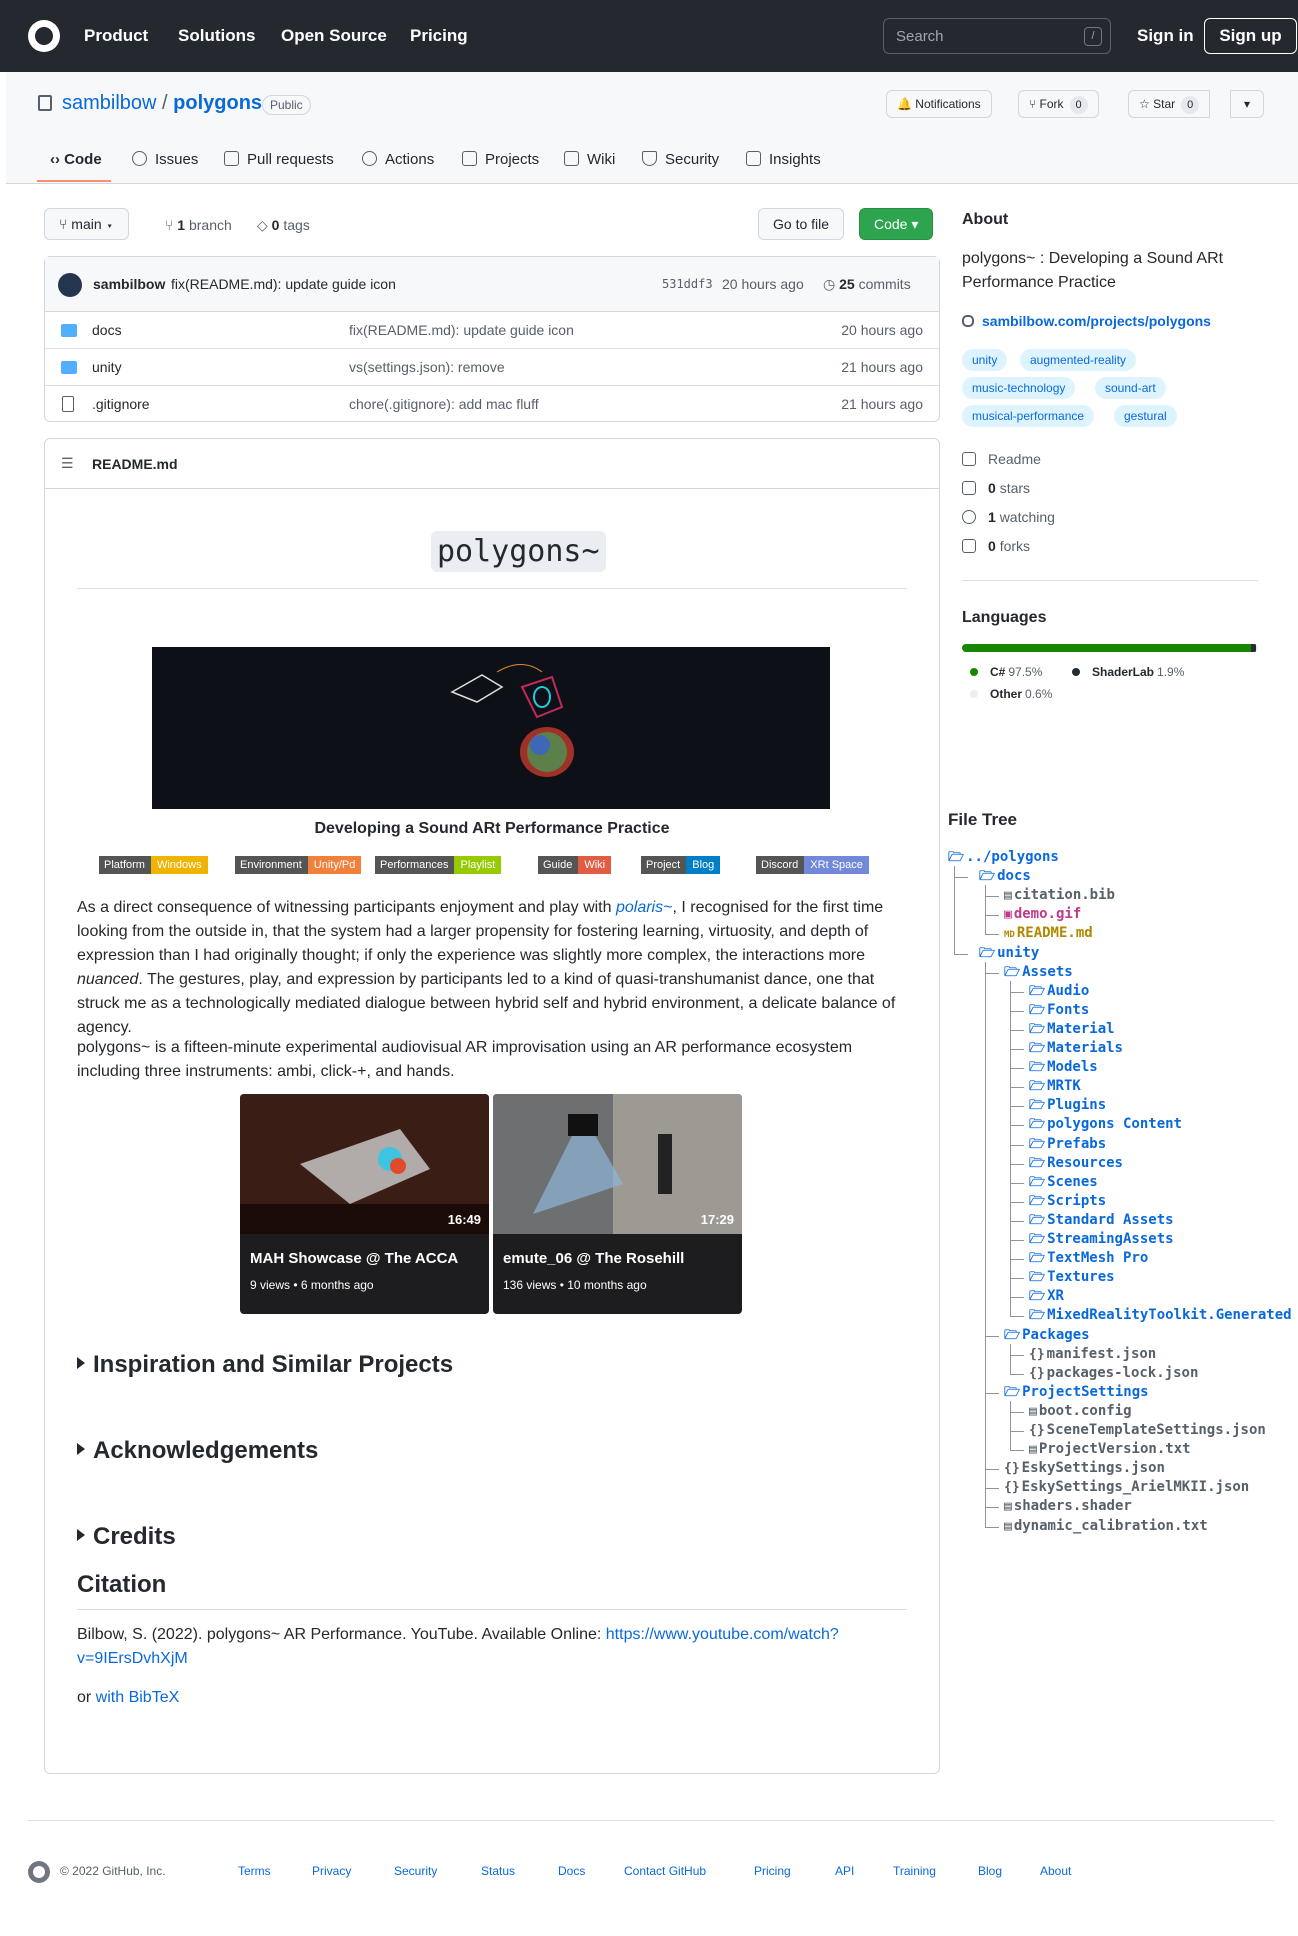 This screenshot has width=1298, height=1936. What do you see at coordinates (1113, 1373) in the screenshot?
I see `tree-file: {} packages-lock.json` at bounding box center [1113, 1373].